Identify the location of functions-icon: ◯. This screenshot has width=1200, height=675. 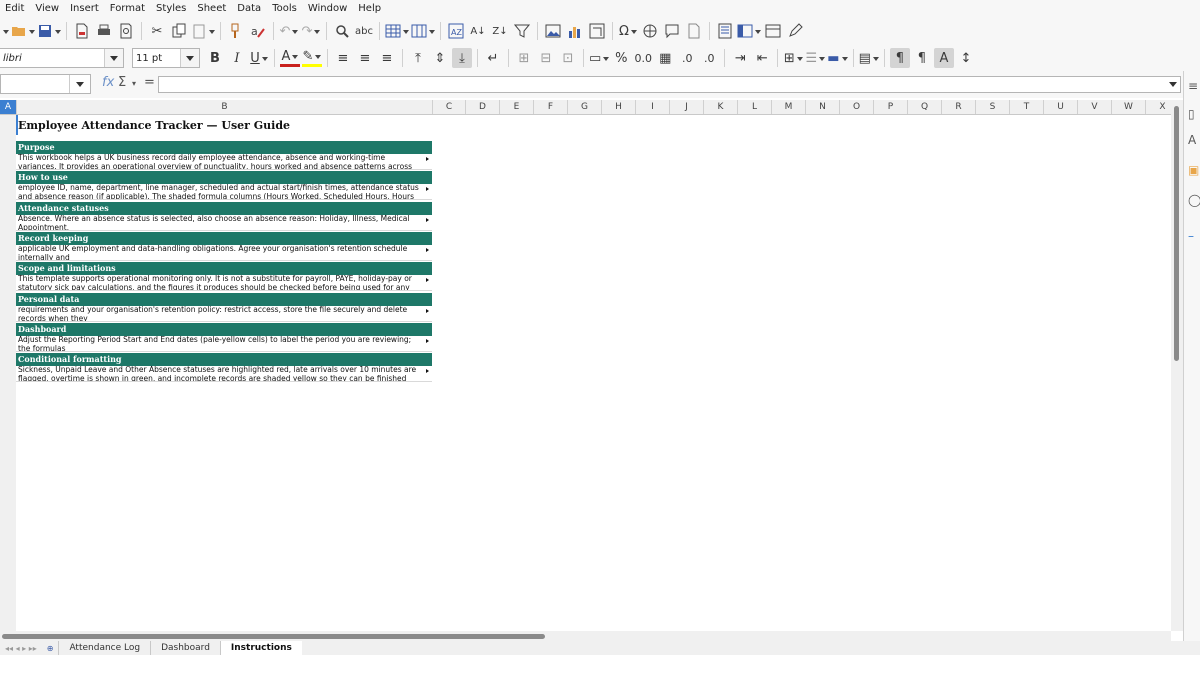
(1194, 200).